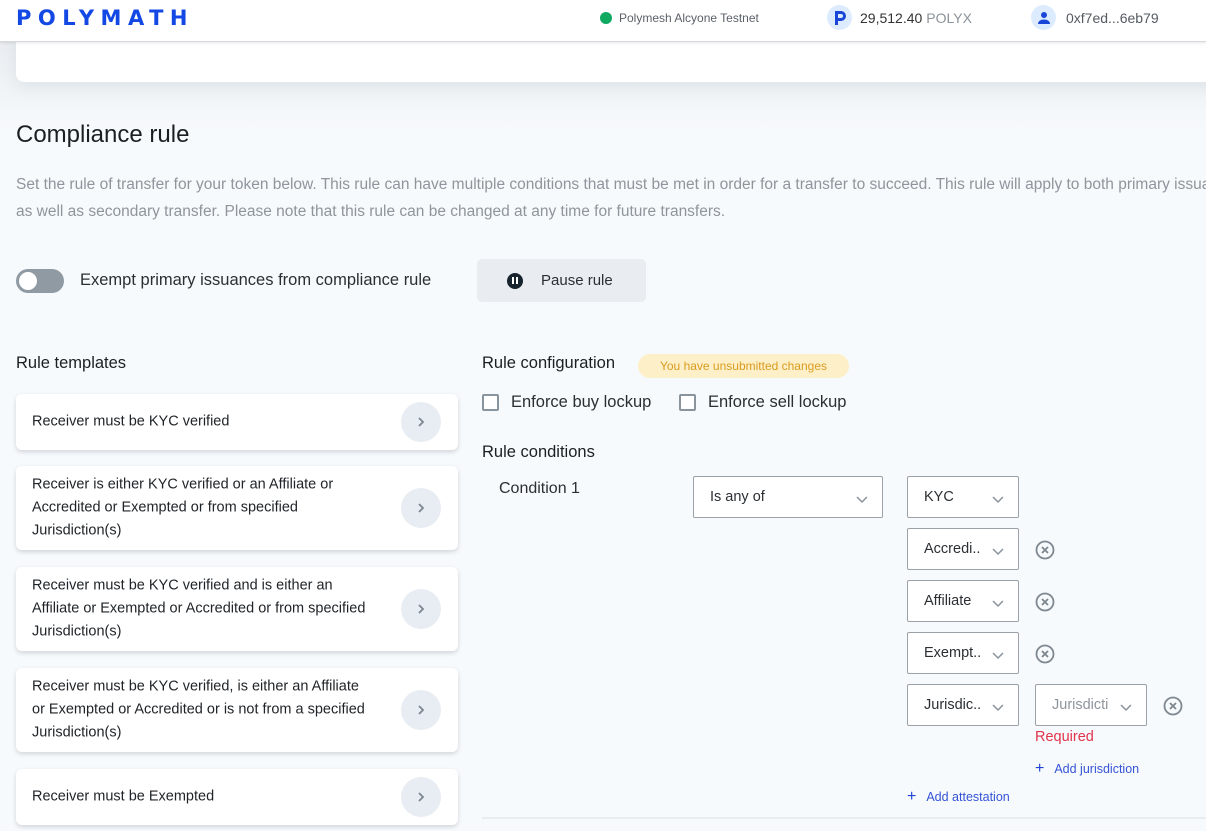  What do you see at coordinates (606, 18) in the screenshot?
I see `network-status-dot-icon` at bounding box center [606, 18].